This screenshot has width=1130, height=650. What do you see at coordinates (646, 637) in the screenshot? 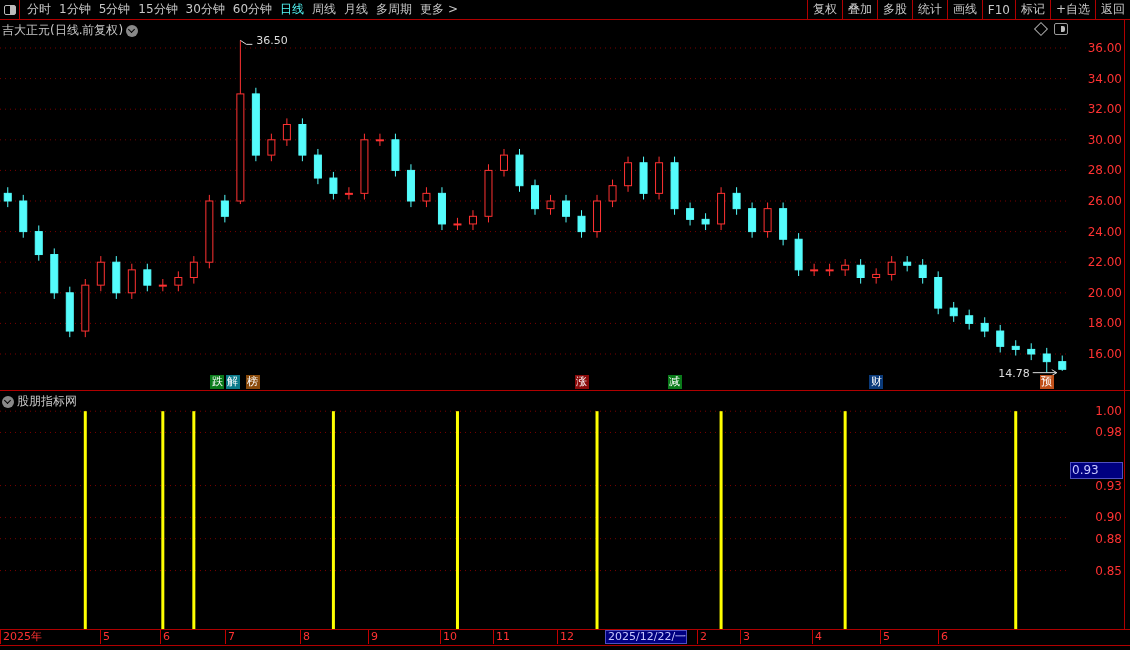
I see `date-label: 2025/12/22/一` at bounding box center [646, 637].